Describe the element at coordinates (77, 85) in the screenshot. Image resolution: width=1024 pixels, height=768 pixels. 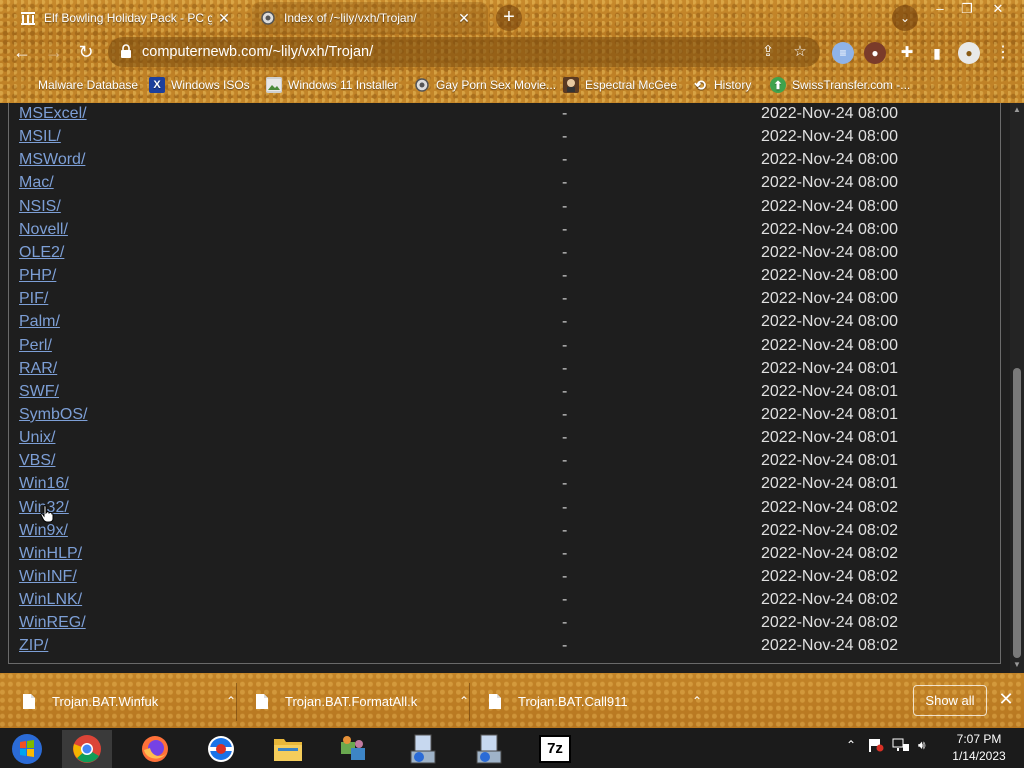
I see `bookmark-malware-database: Malware Database` at that location.